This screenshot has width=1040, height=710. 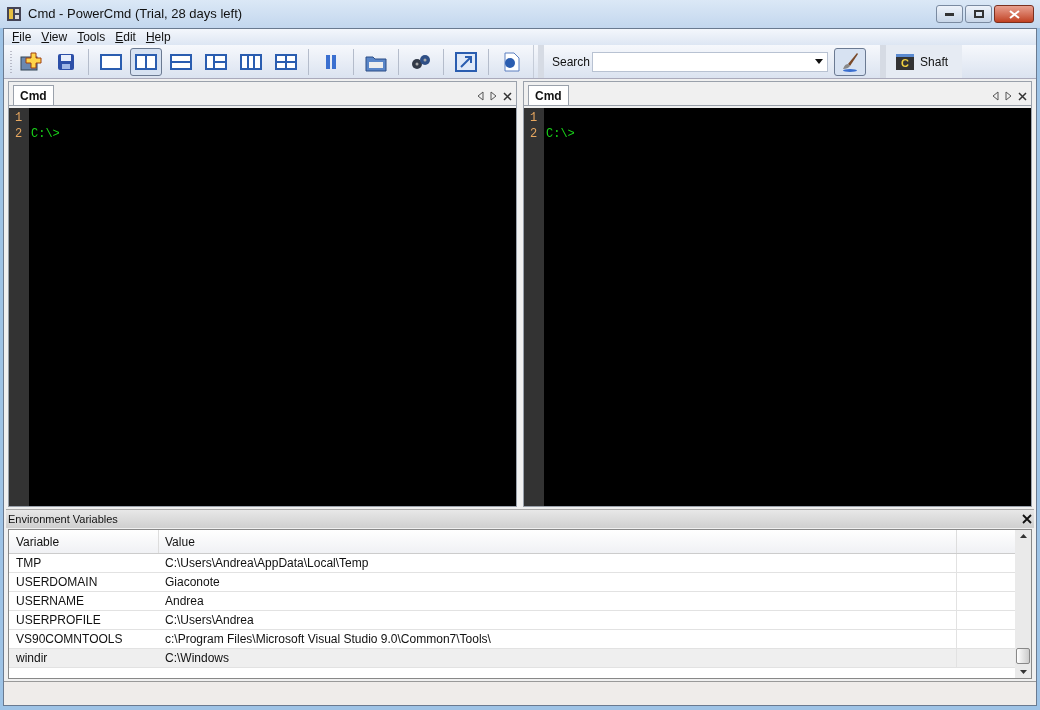 What do you see at coordinates (125, 37) in the screenshot?
I see `menu-item: Edit` at bounding box center [125, 37].